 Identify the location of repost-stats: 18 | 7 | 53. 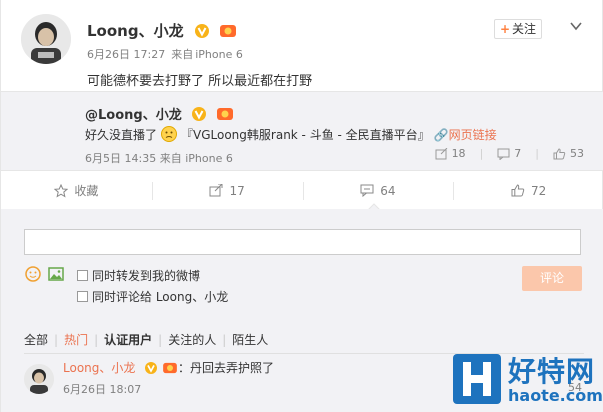
(509, 153).